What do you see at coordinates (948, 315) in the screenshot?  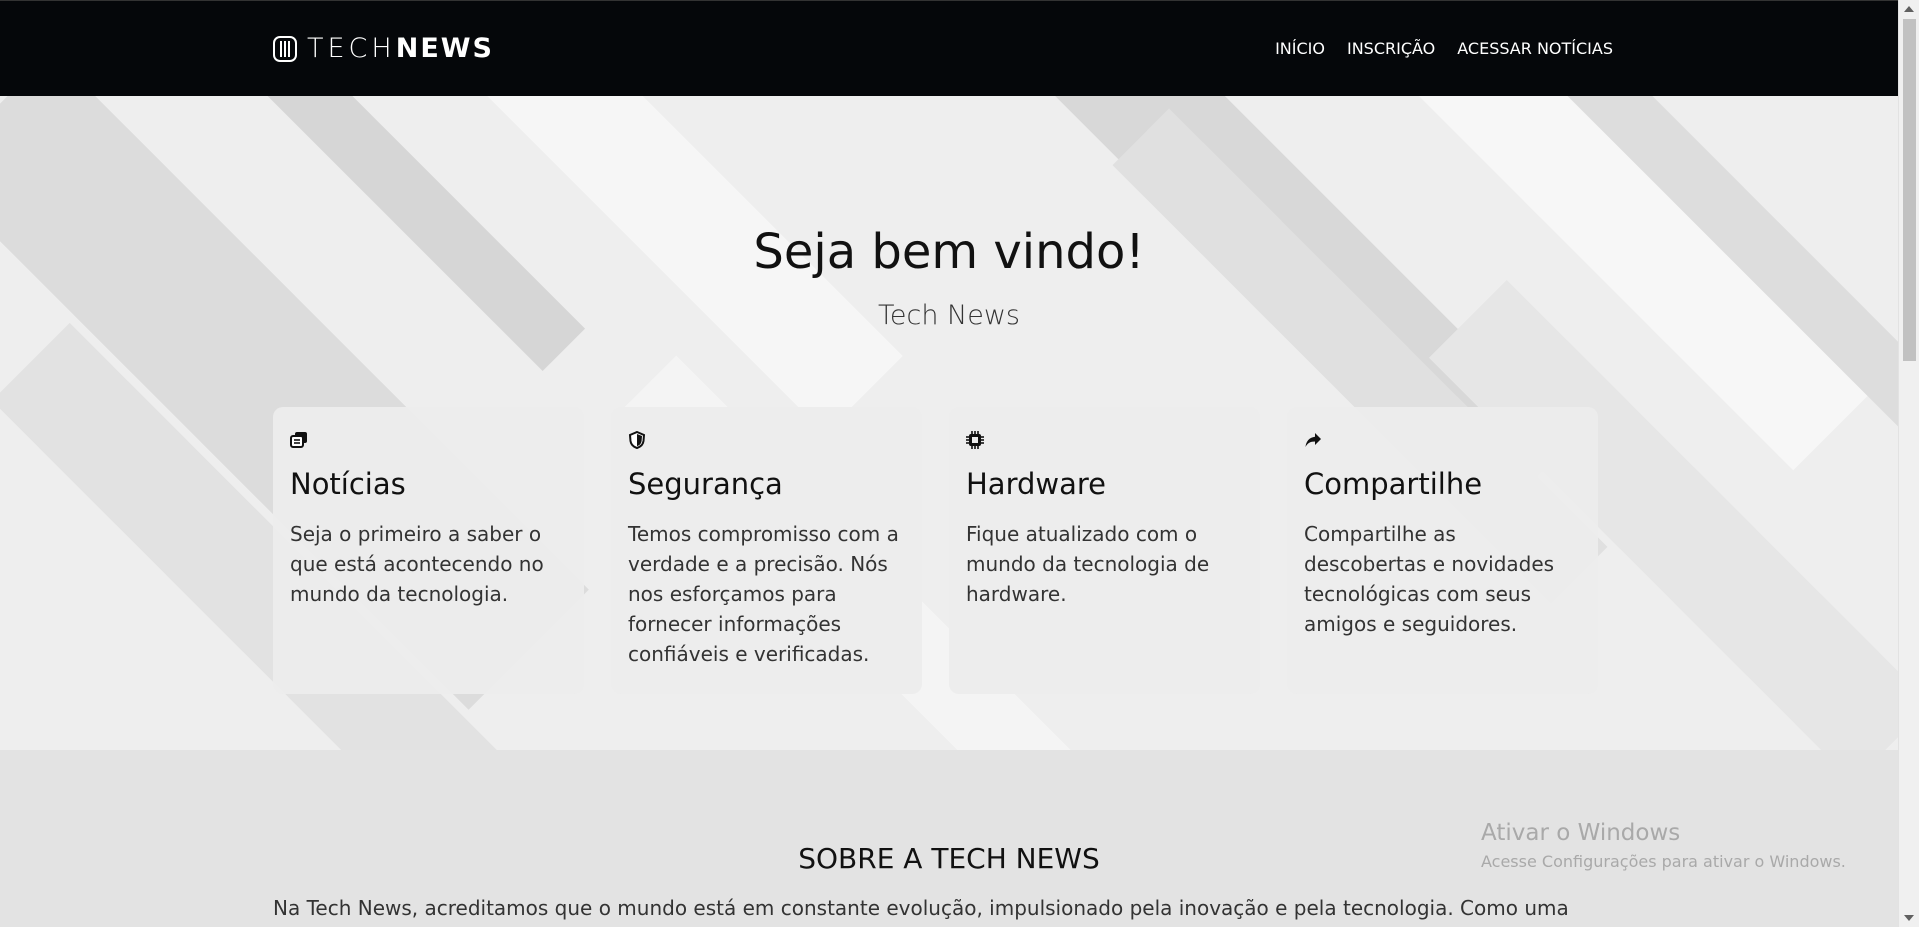 I see `hero-subtitle: Tech News` at bounding box center [948, 315].